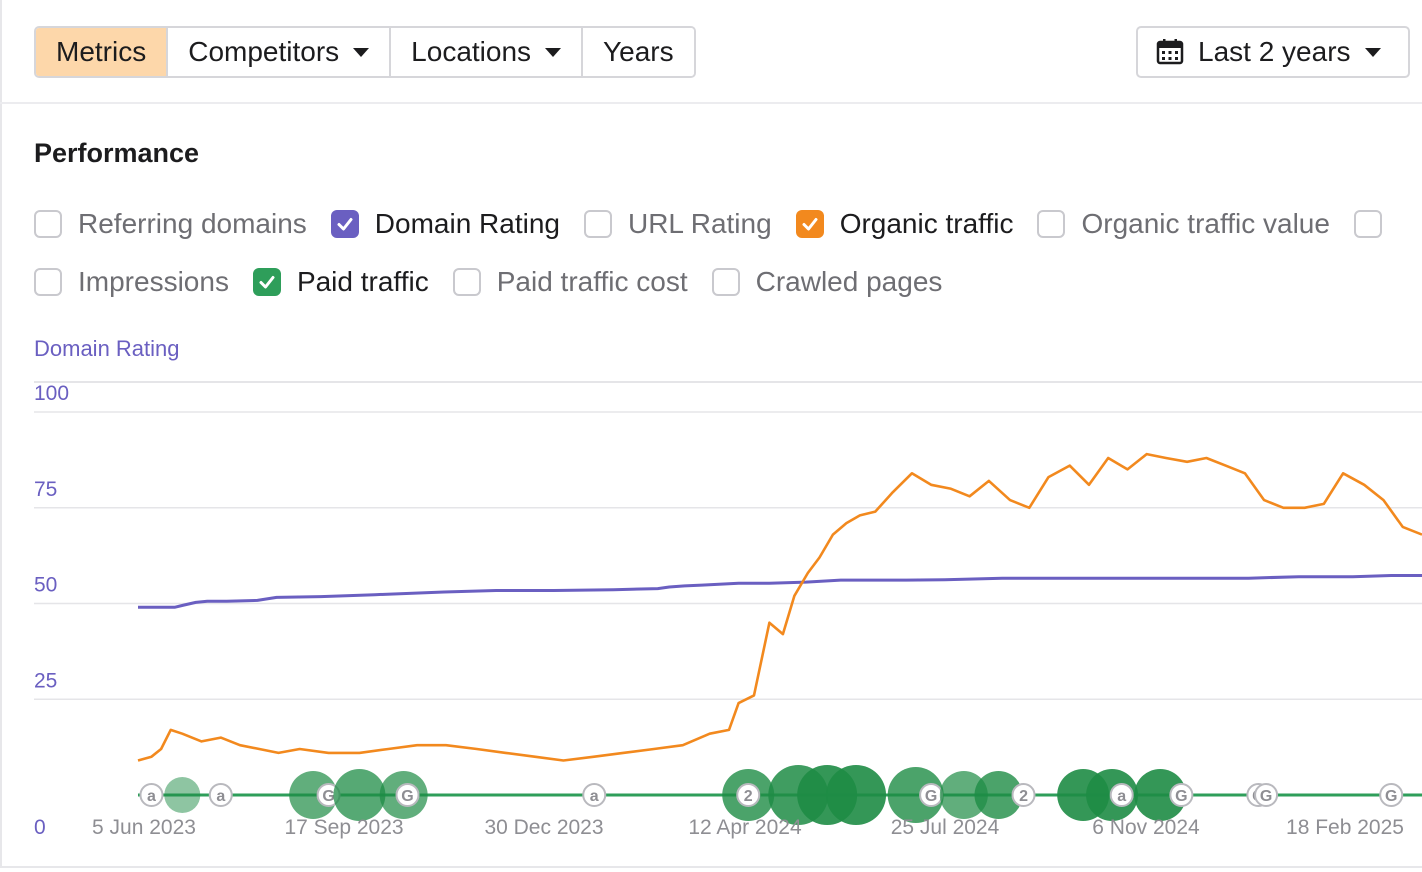 Image resolution: width=1422 pixels, height=872 pixels. I want to click on metric-toggle-label: URL Rating, so click(699, 223).